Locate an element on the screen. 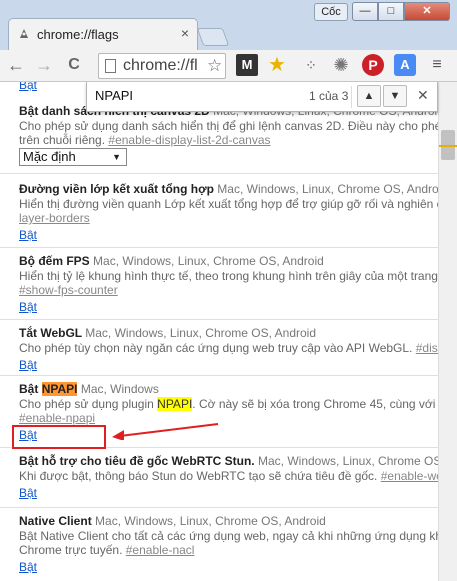 Image resolution: width=457 pixels, height=581 pixels. forward-button: → is located at coordinates (44, 66).